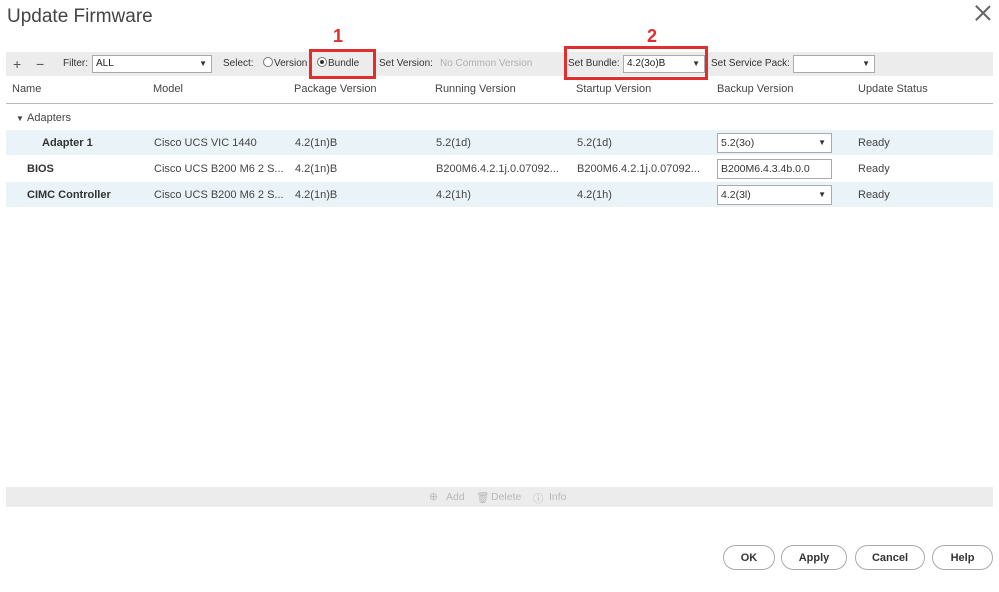  Describe the element at coordinates (486, 63) in the screenshot. I see `set-version-value: No Common Version` at that location.